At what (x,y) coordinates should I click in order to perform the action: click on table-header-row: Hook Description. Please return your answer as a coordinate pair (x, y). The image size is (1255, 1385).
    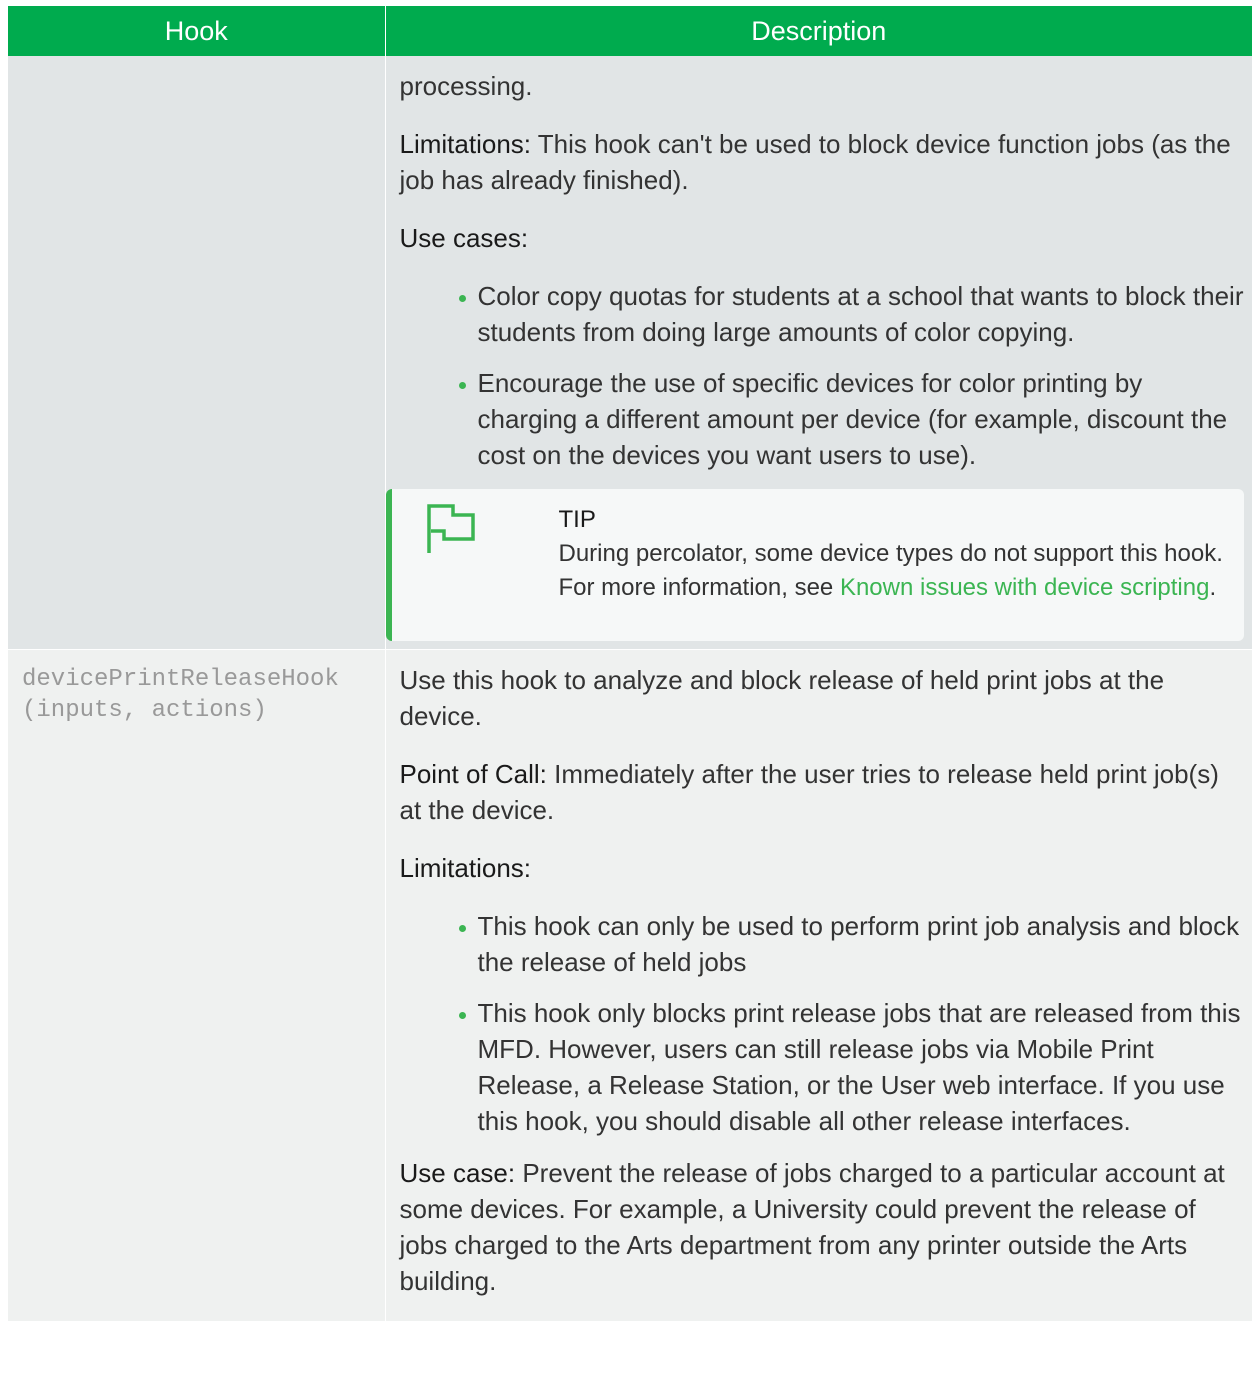
    Looking at the image, I should click on (630, 31).